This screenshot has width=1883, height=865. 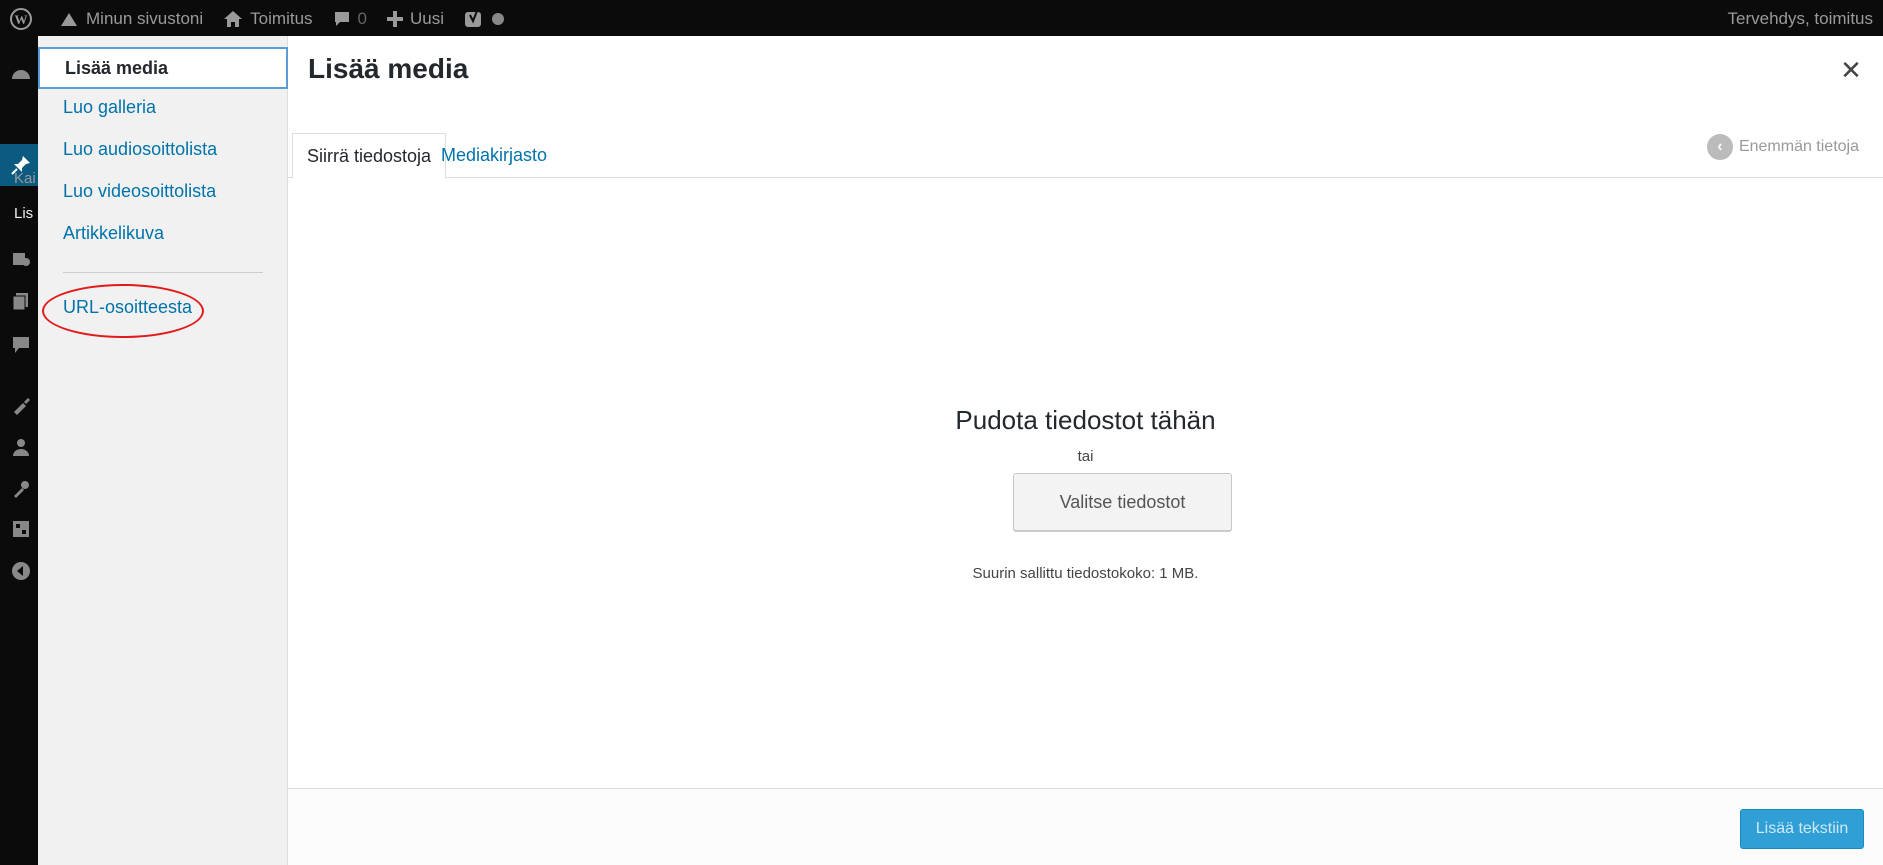 What do you see at coordinates (163, 191) in the screenshot?
I see `menu-item-create-video-playlist: Luo videosoittolista` at bounding box center [163, 191].